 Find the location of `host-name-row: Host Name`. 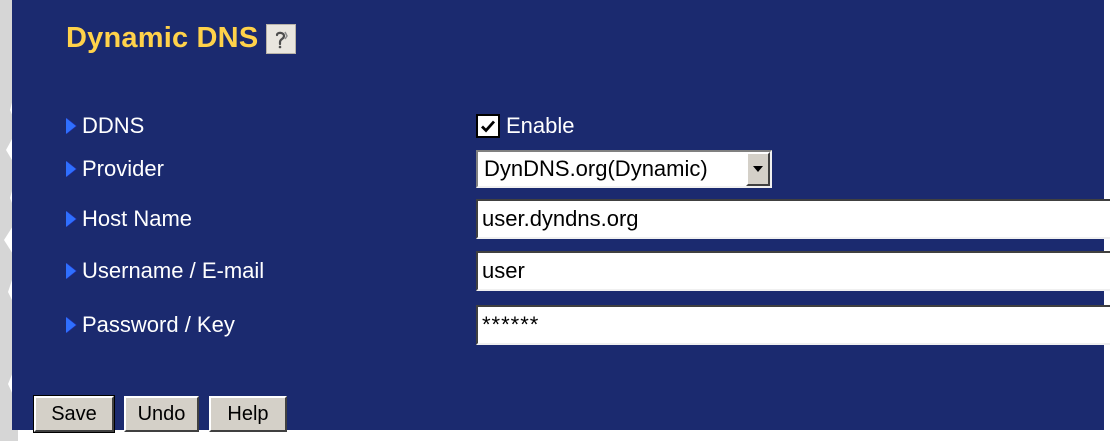

host-name-row: Host Name is located at coordinates (588, 219).